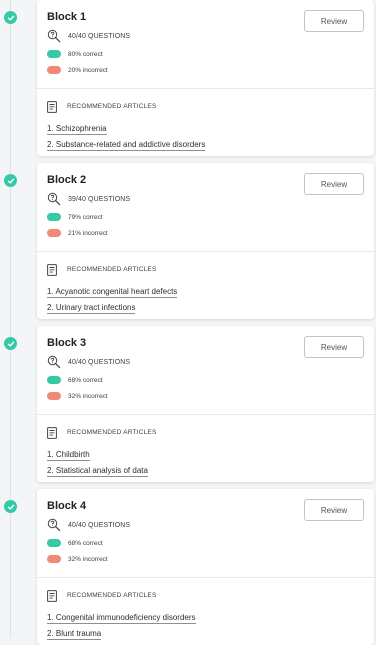 The image size is (376, 645). I want to click on article-item: 2. Blunt trauma, so click(205, 631).